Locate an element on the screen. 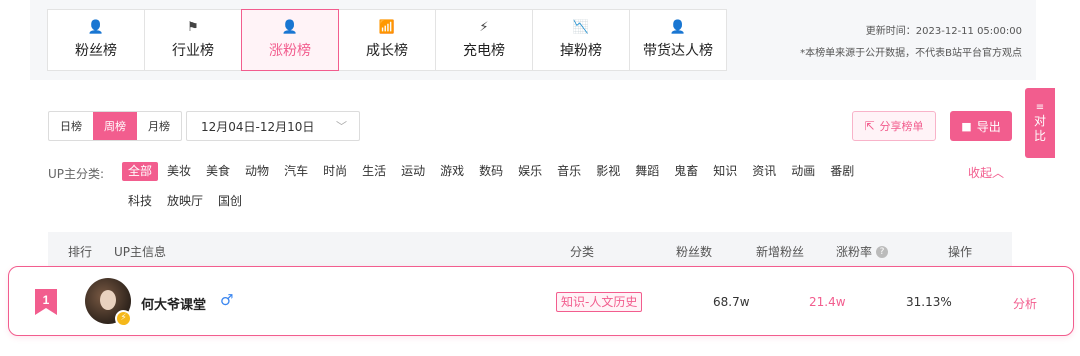 This screenshot has width=1080, height=356. week-rank-button: 周榜 is located at coordinates (115, 126).